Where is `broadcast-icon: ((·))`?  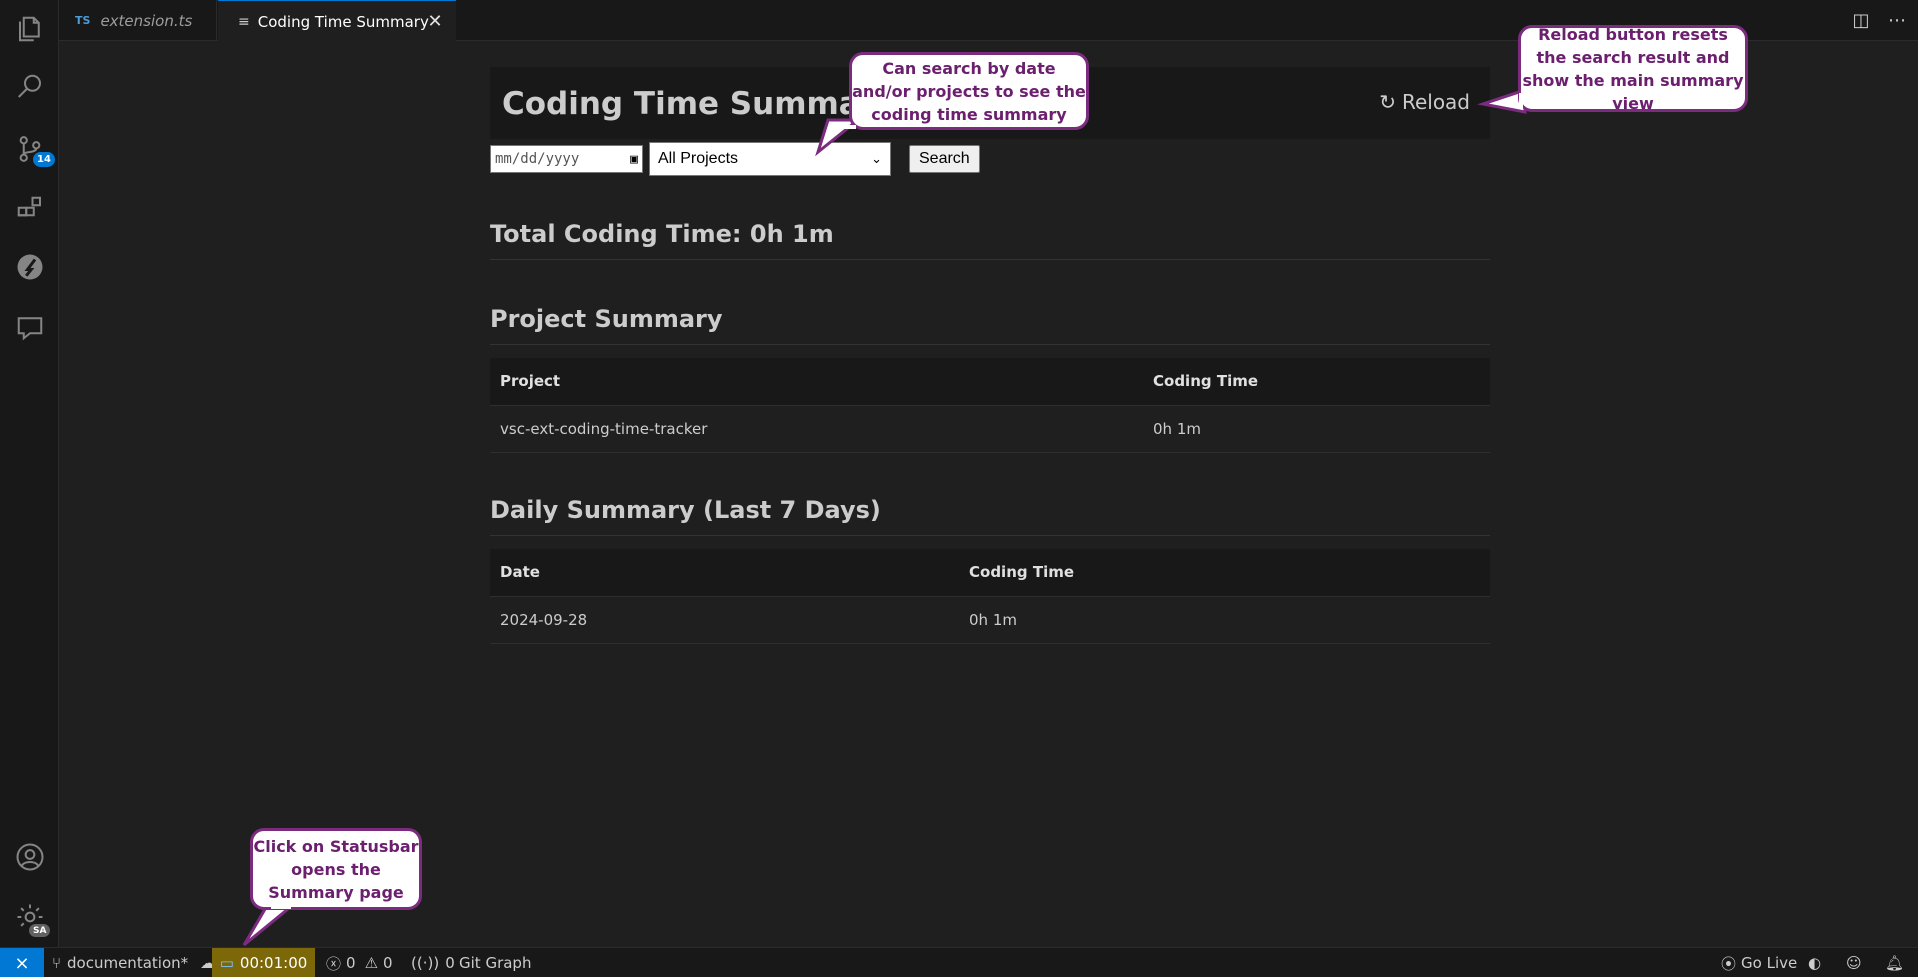
broadcast-icon: ((·)) is located at coordinates (425, 963).